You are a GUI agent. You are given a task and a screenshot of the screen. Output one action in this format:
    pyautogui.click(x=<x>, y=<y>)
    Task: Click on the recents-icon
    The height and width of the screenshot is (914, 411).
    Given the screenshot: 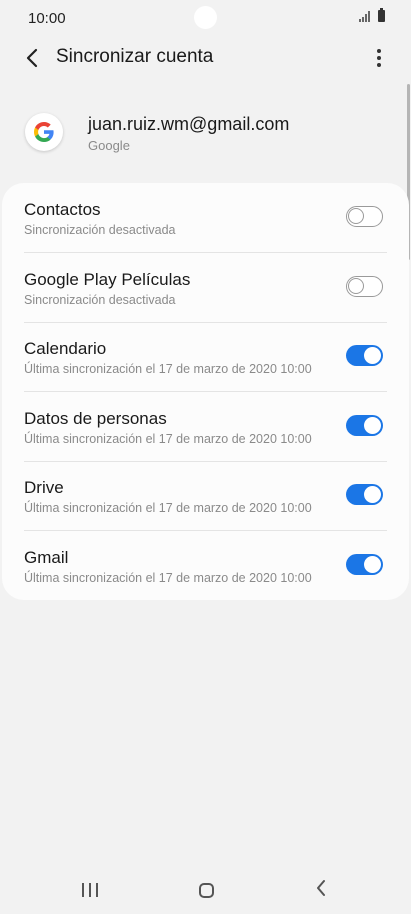 What is the action you would take?
    pyautogui.click(x=90, y=890)
    